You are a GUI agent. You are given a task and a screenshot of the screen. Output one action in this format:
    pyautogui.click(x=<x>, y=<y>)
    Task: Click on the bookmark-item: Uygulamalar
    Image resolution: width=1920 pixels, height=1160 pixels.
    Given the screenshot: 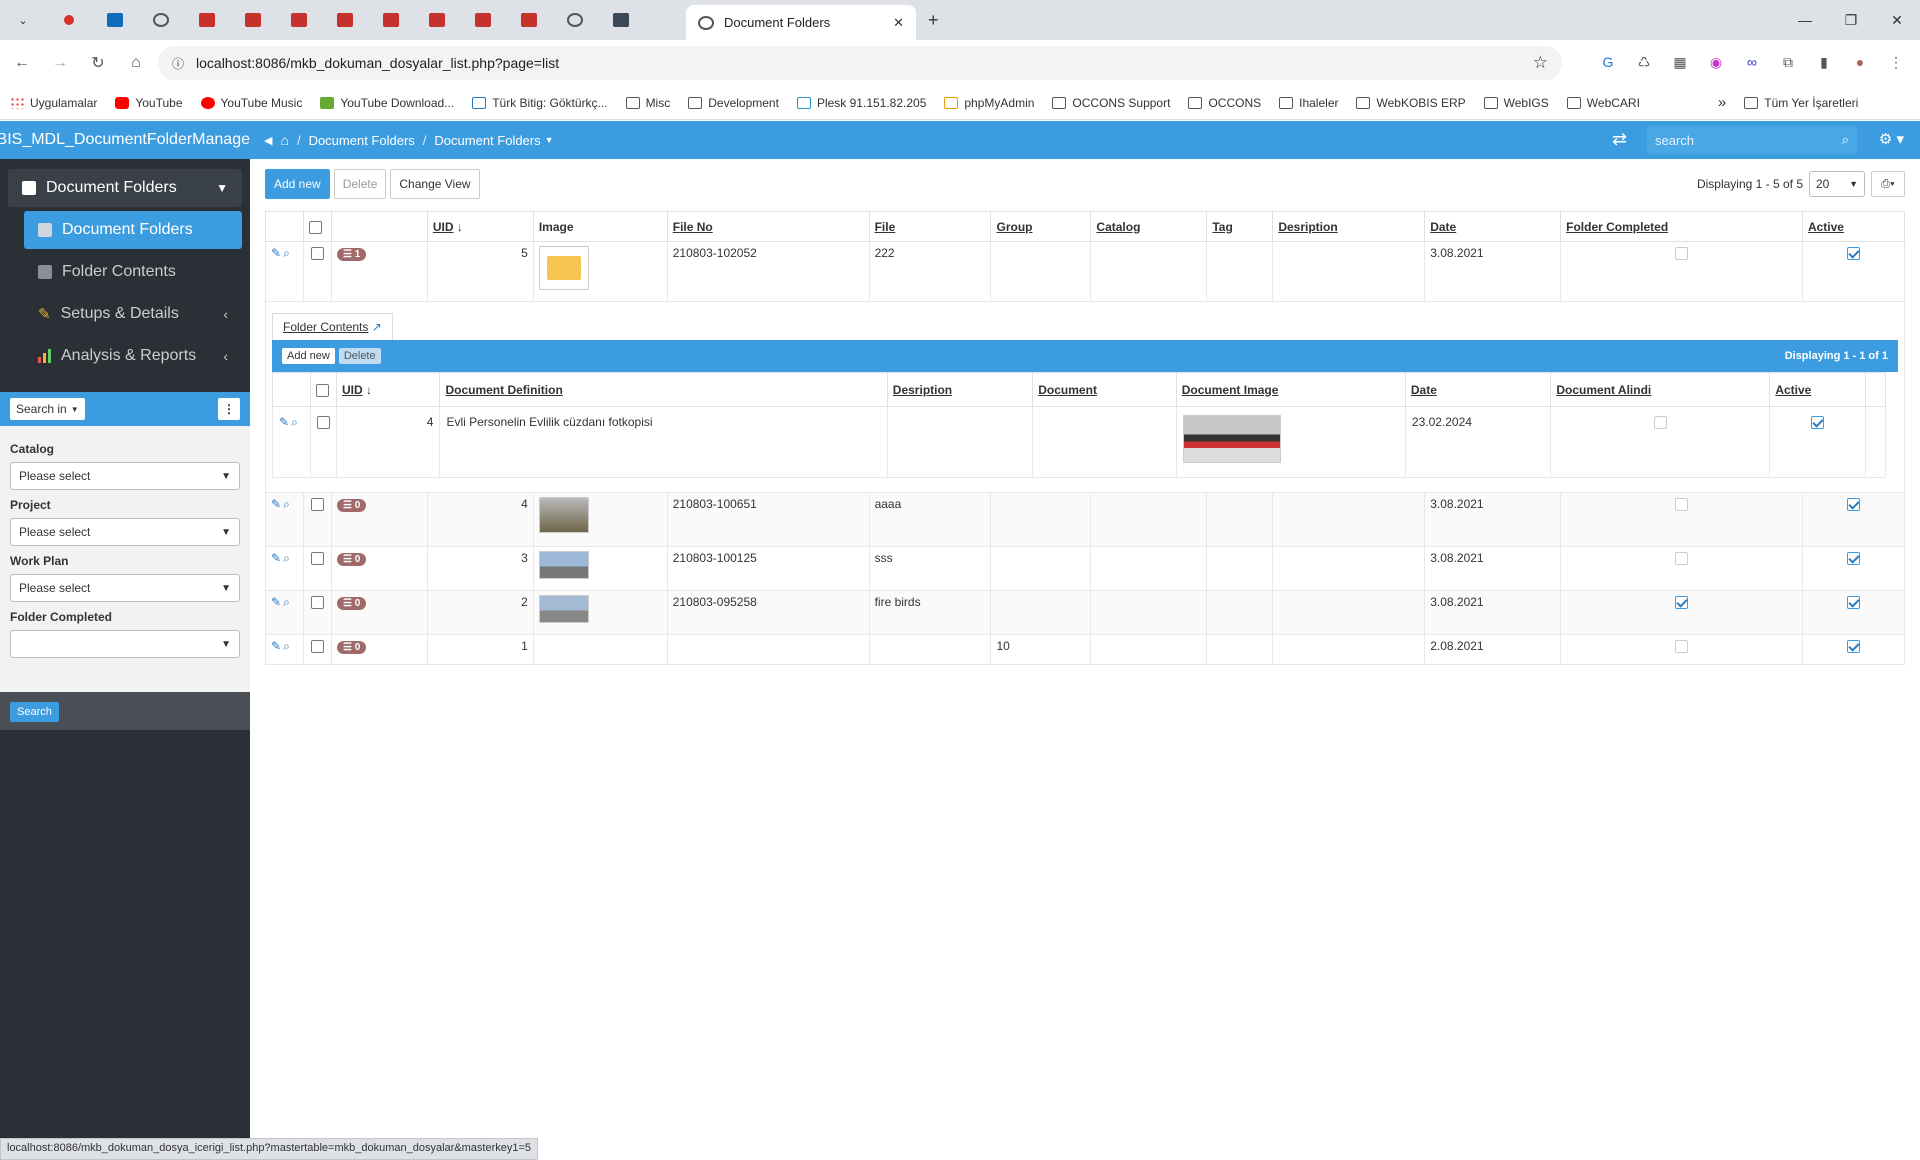 What is the action you would take?
    pyautogui.click(x=53, y=103)
    